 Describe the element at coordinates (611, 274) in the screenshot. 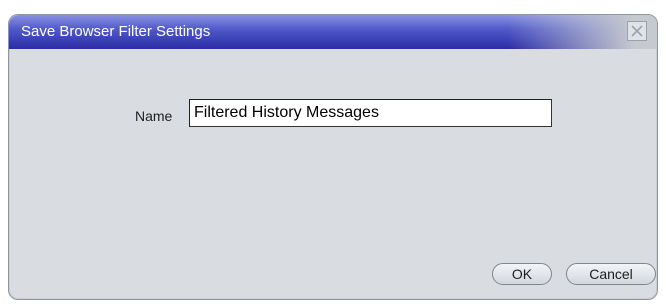

I see `cancel-button: Cancel` at that location.